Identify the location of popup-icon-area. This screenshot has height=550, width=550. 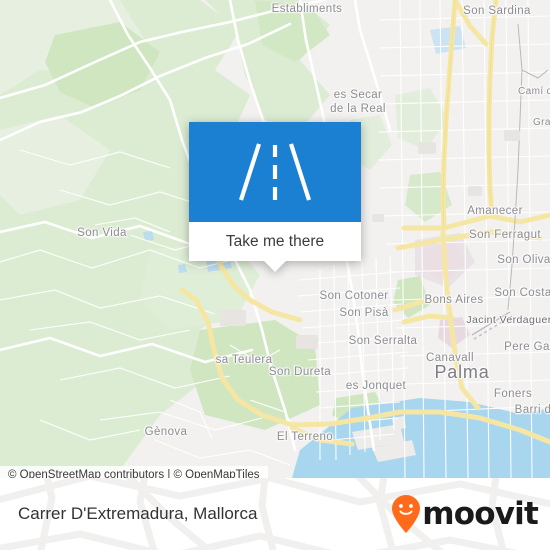
(275, 172).